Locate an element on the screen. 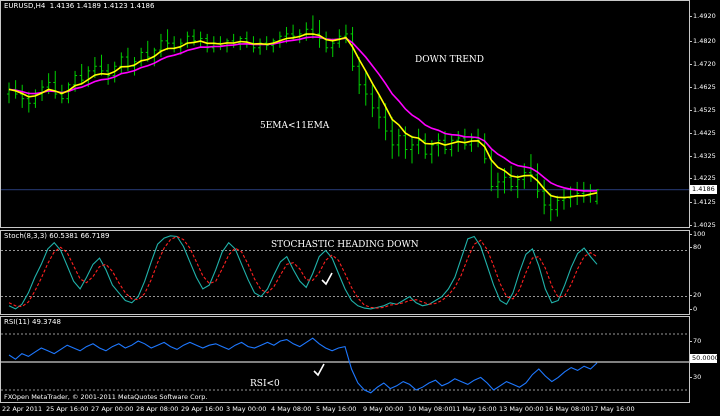 The image size is (720, 416). stochastic-tick: 20 is located at coordinates (695, 295).